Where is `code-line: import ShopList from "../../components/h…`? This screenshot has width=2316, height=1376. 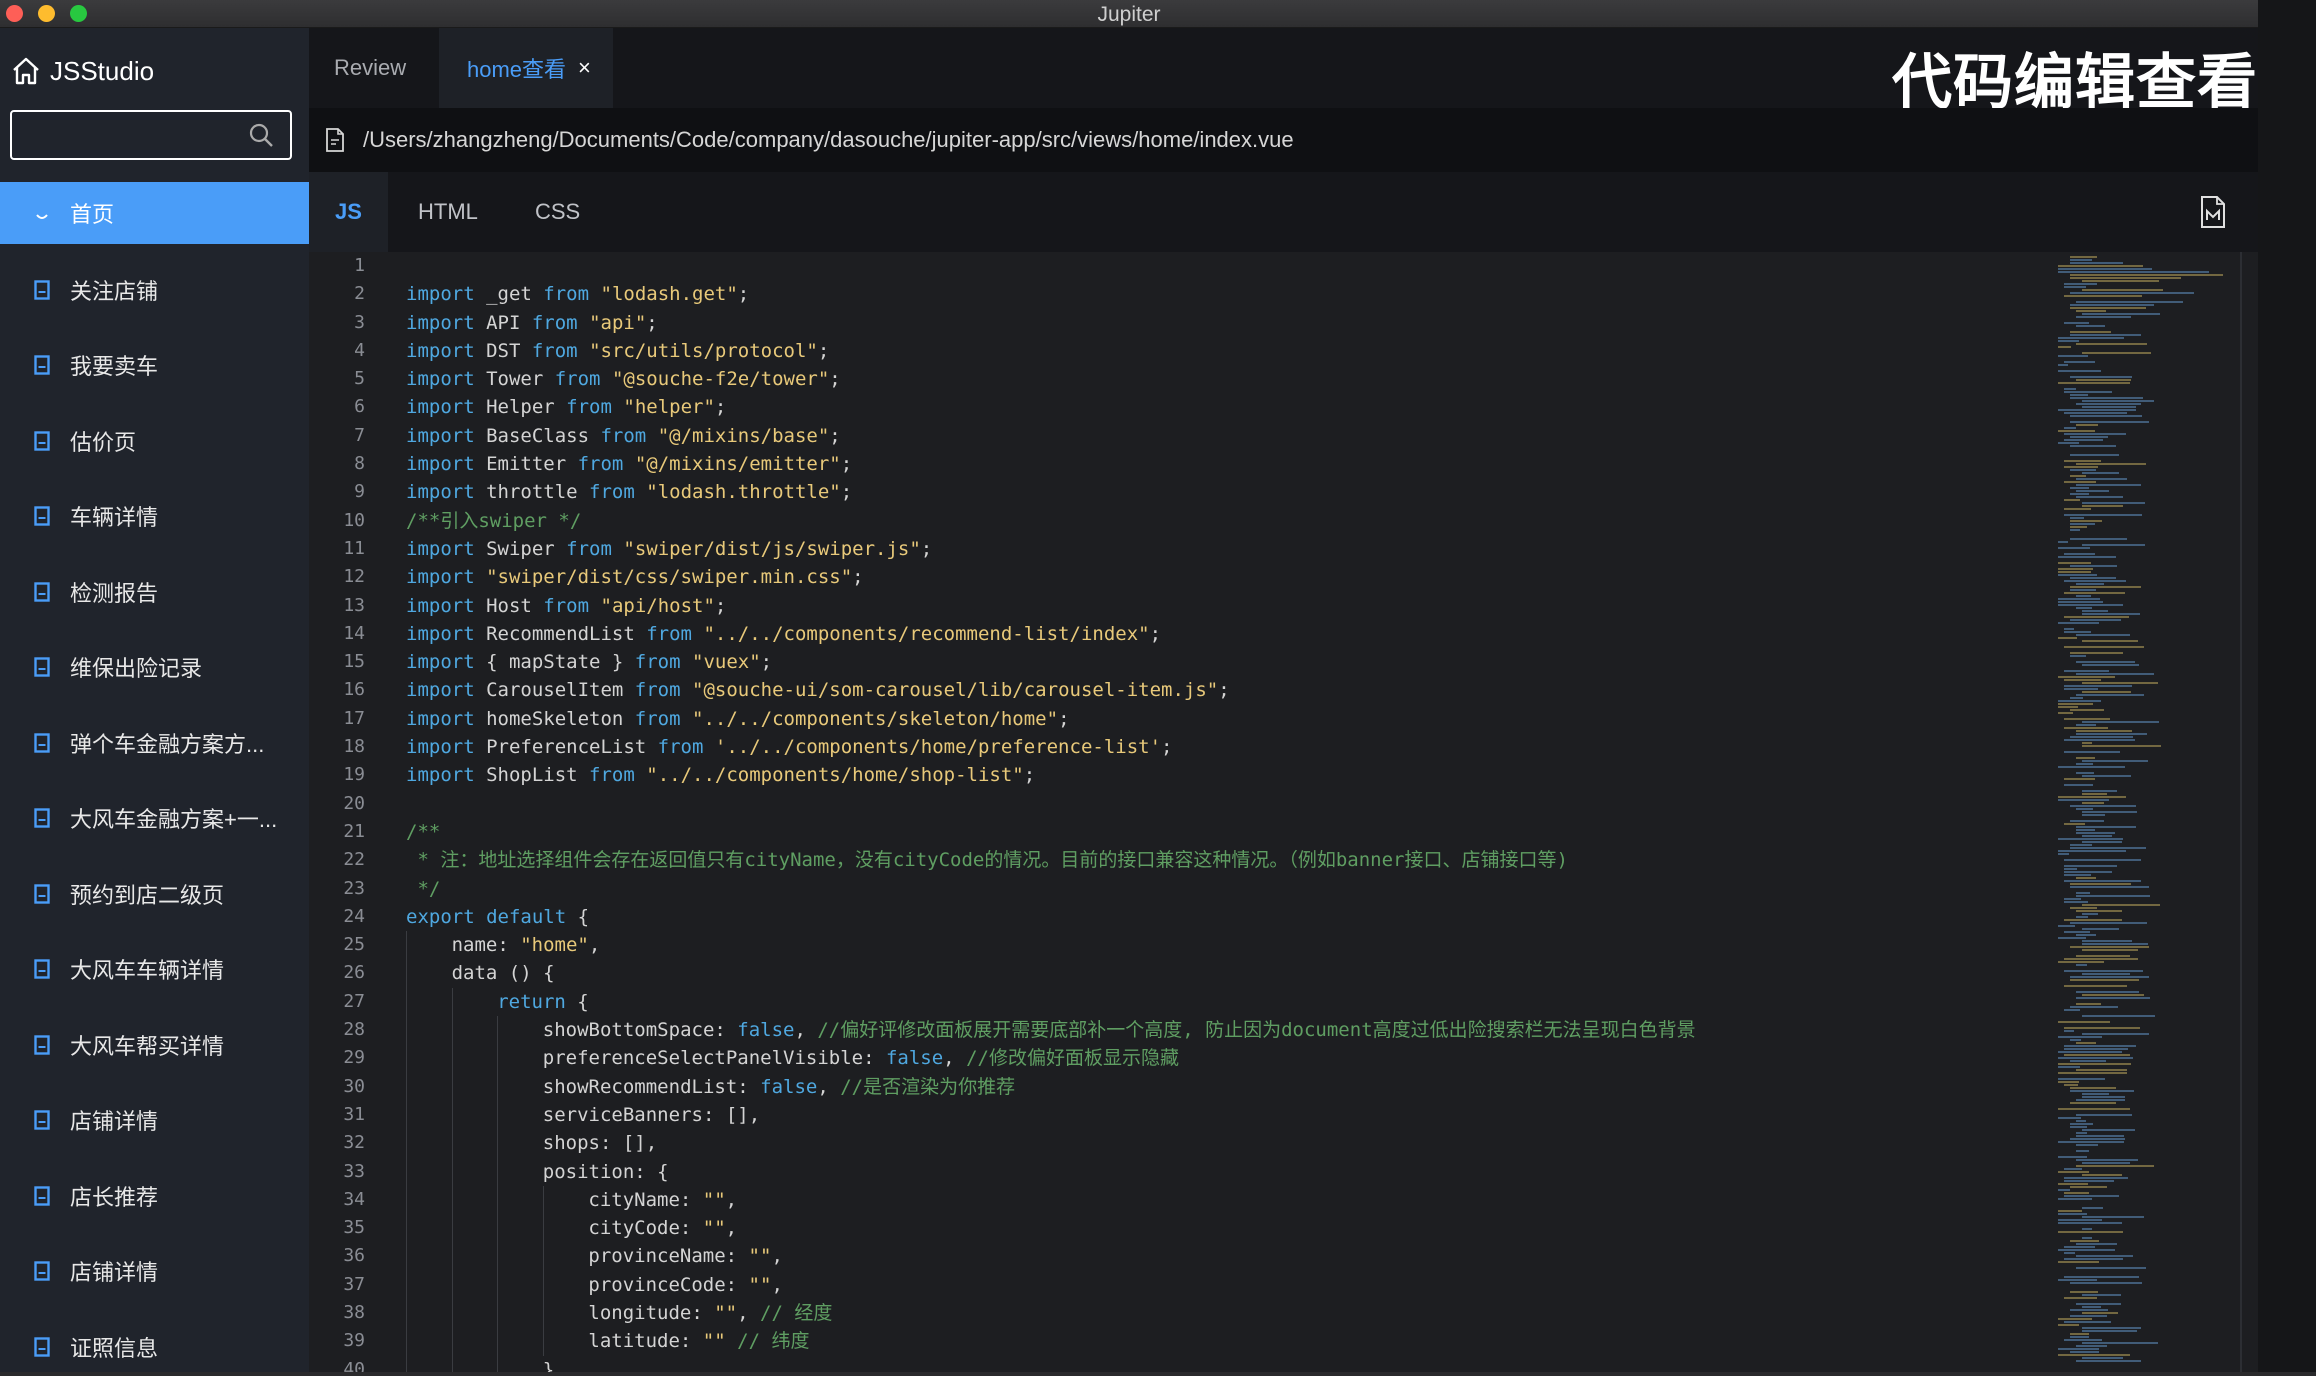 code-line: import ShopList from "../../components/h… is located at coordinates (1051, 775).